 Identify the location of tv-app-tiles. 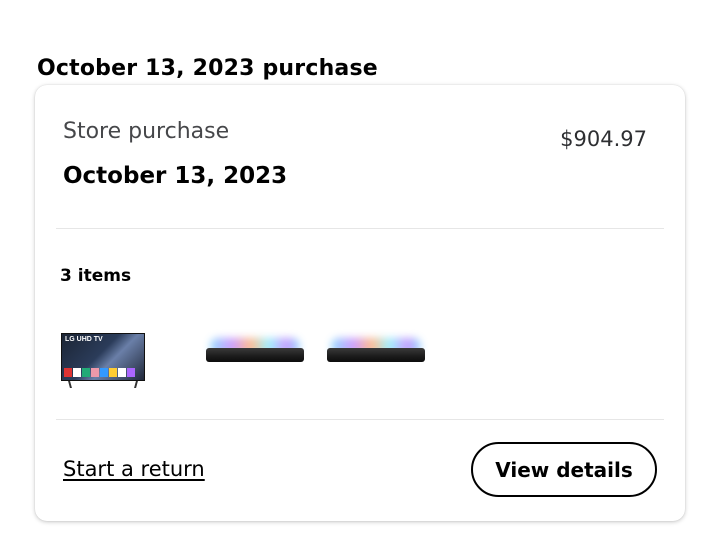
(99, 372).